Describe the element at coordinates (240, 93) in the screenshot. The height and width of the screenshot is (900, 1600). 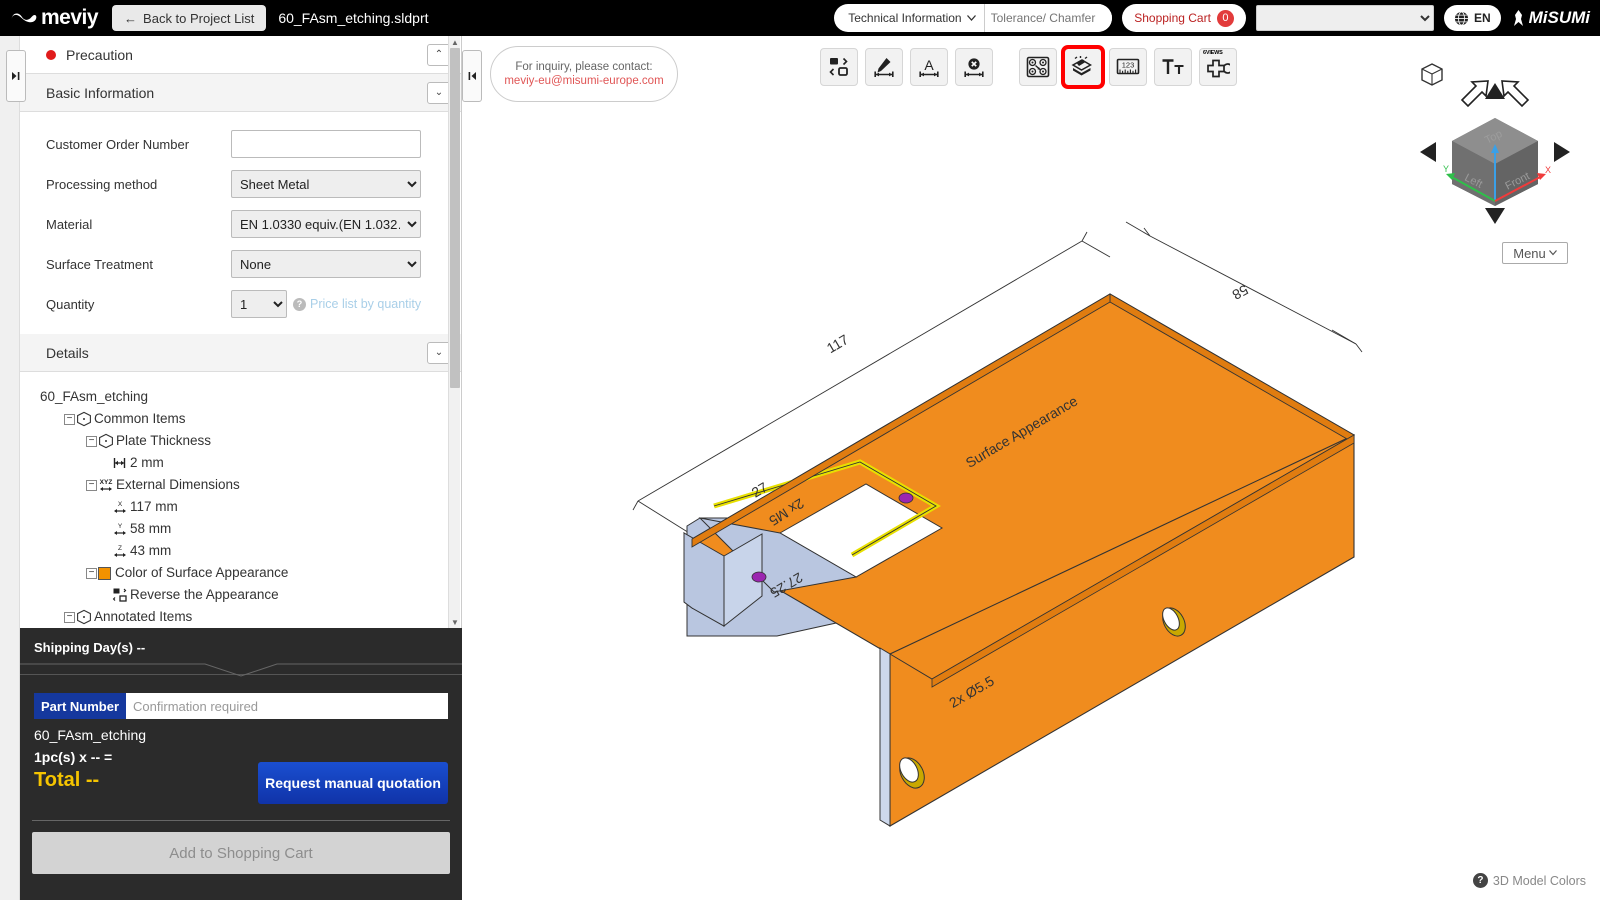
I see `basic-information-section-header: Basic Information ⌄` at that location.